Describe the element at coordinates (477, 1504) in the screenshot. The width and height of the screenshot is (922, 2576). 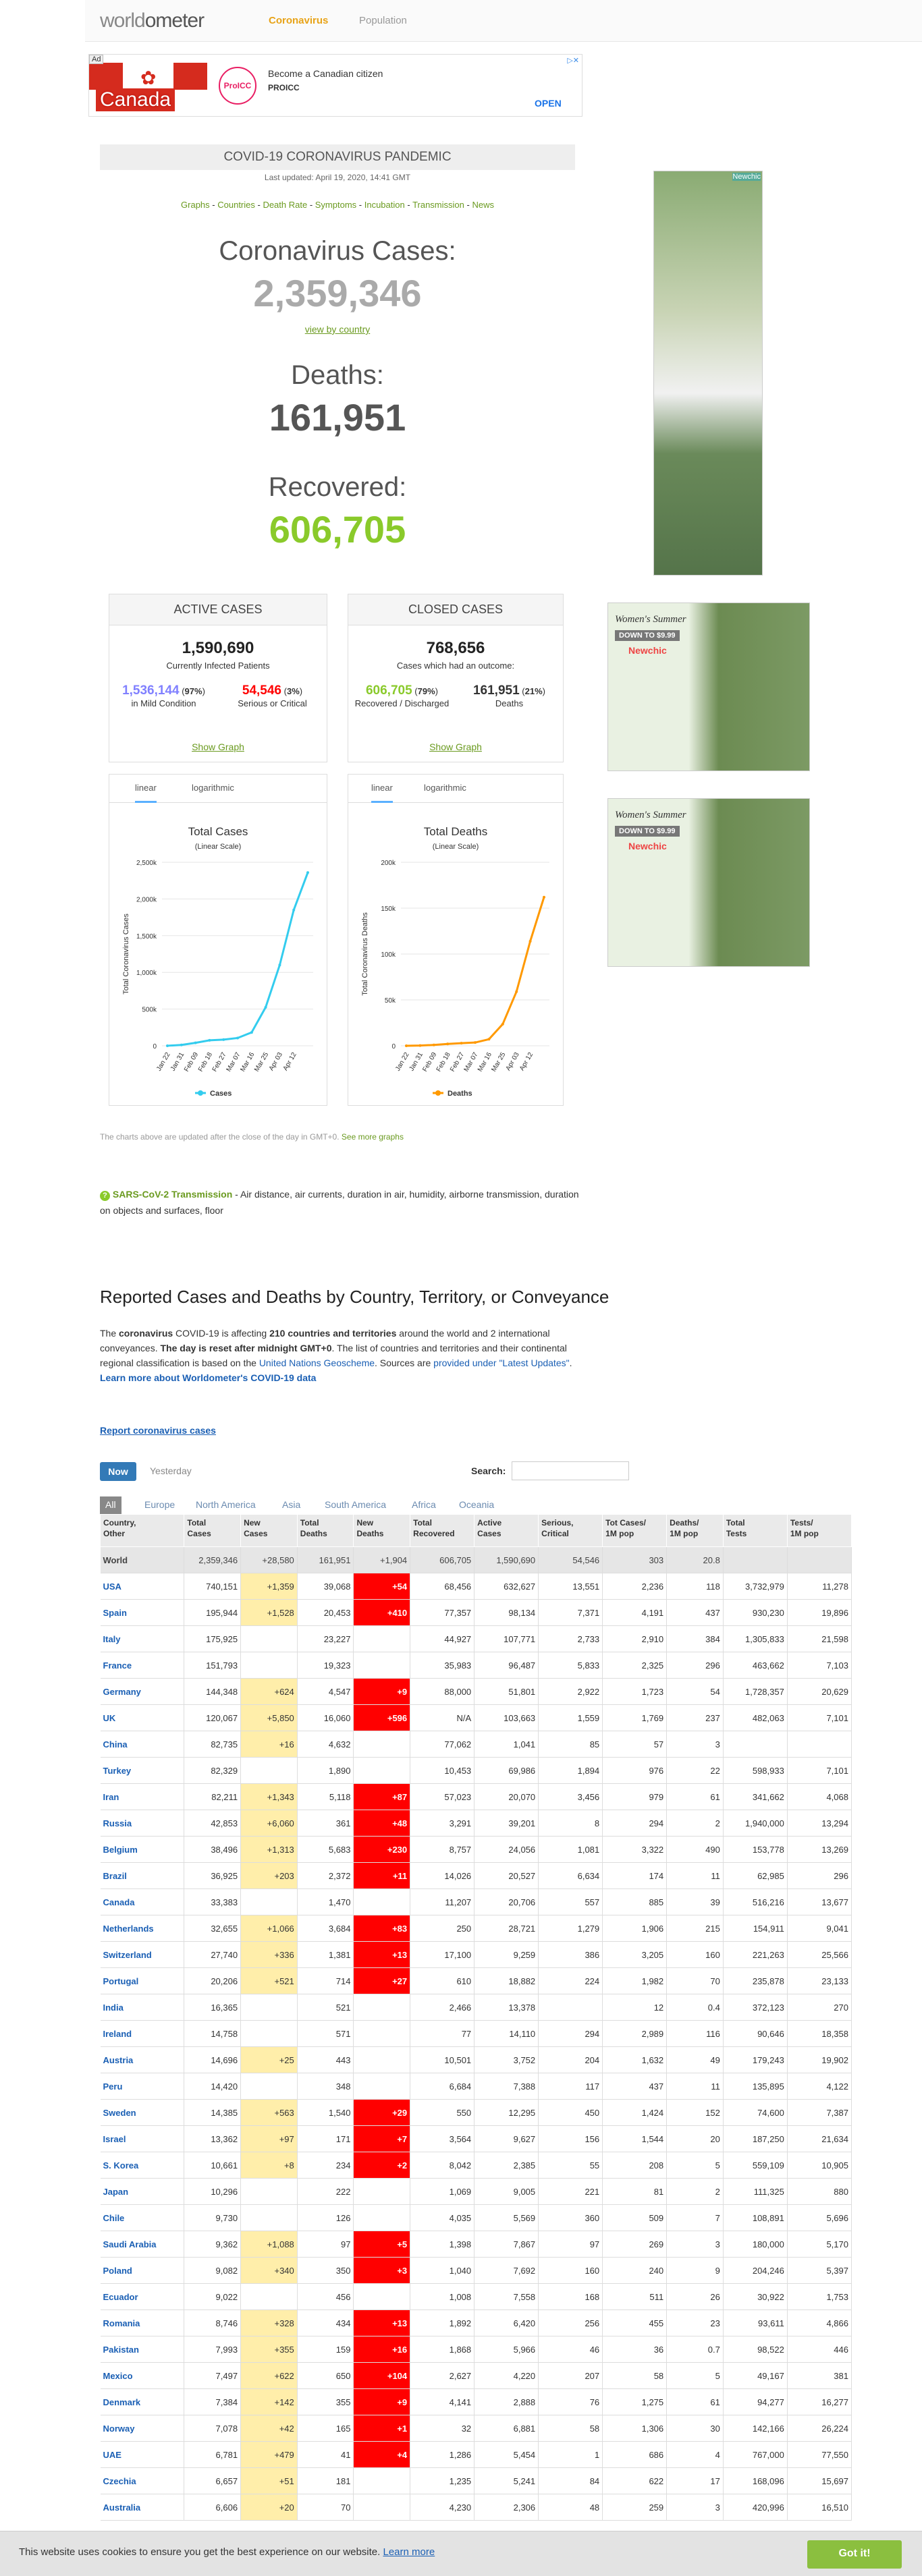
I see `region-tab-oceania: Oceania` at that location.